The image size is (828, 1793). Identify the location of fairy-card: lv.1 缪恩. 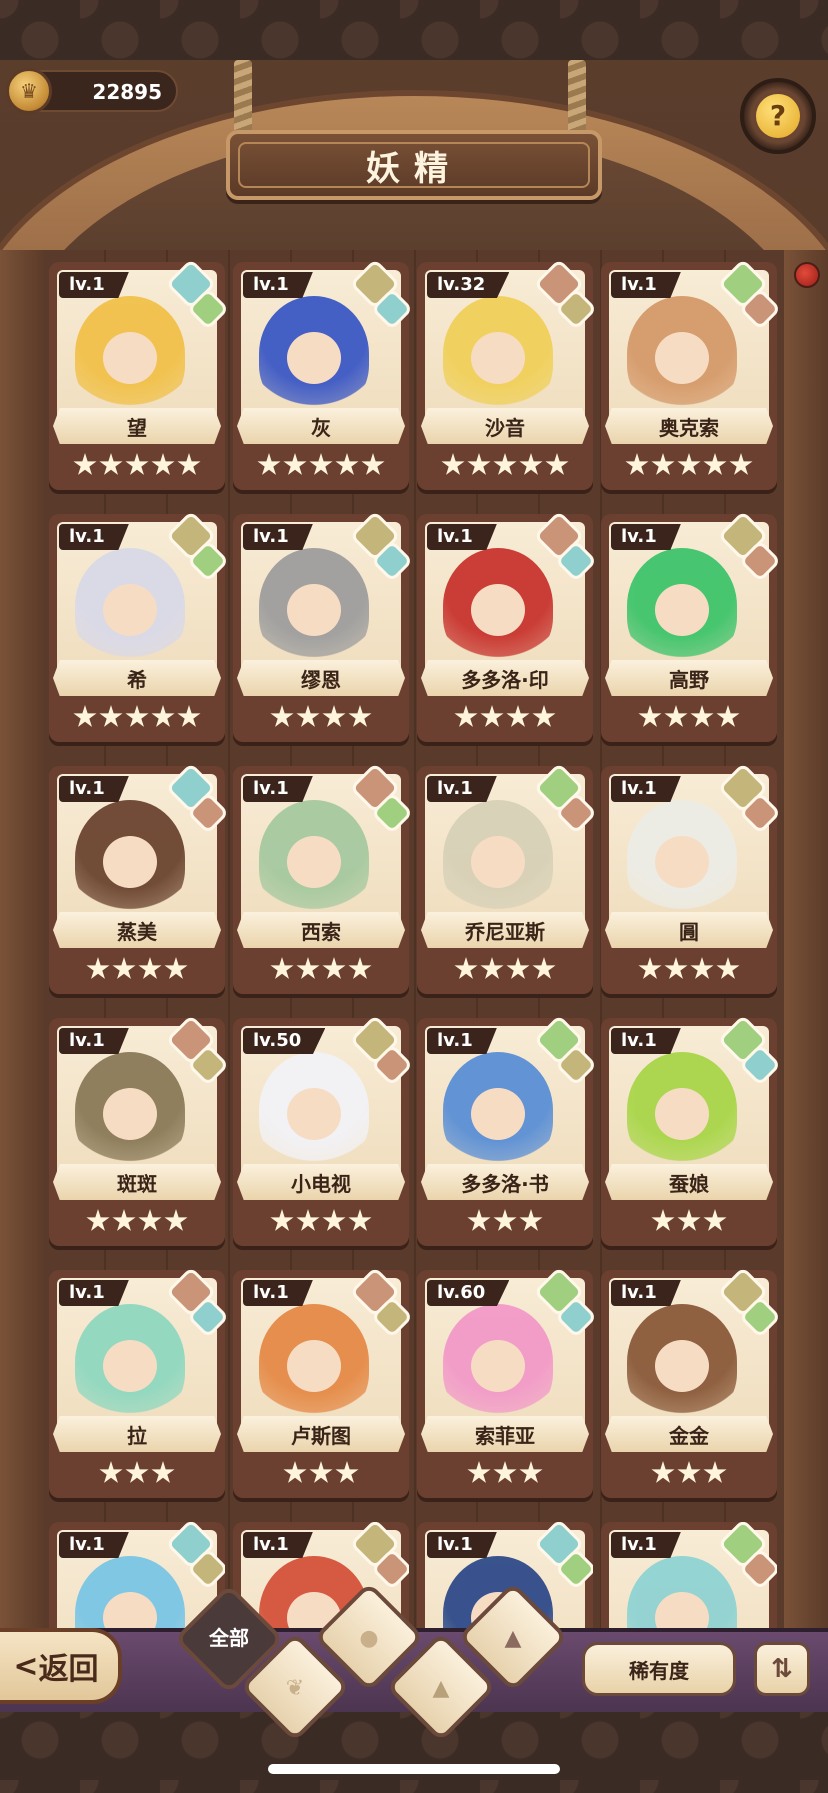
(323, 626).